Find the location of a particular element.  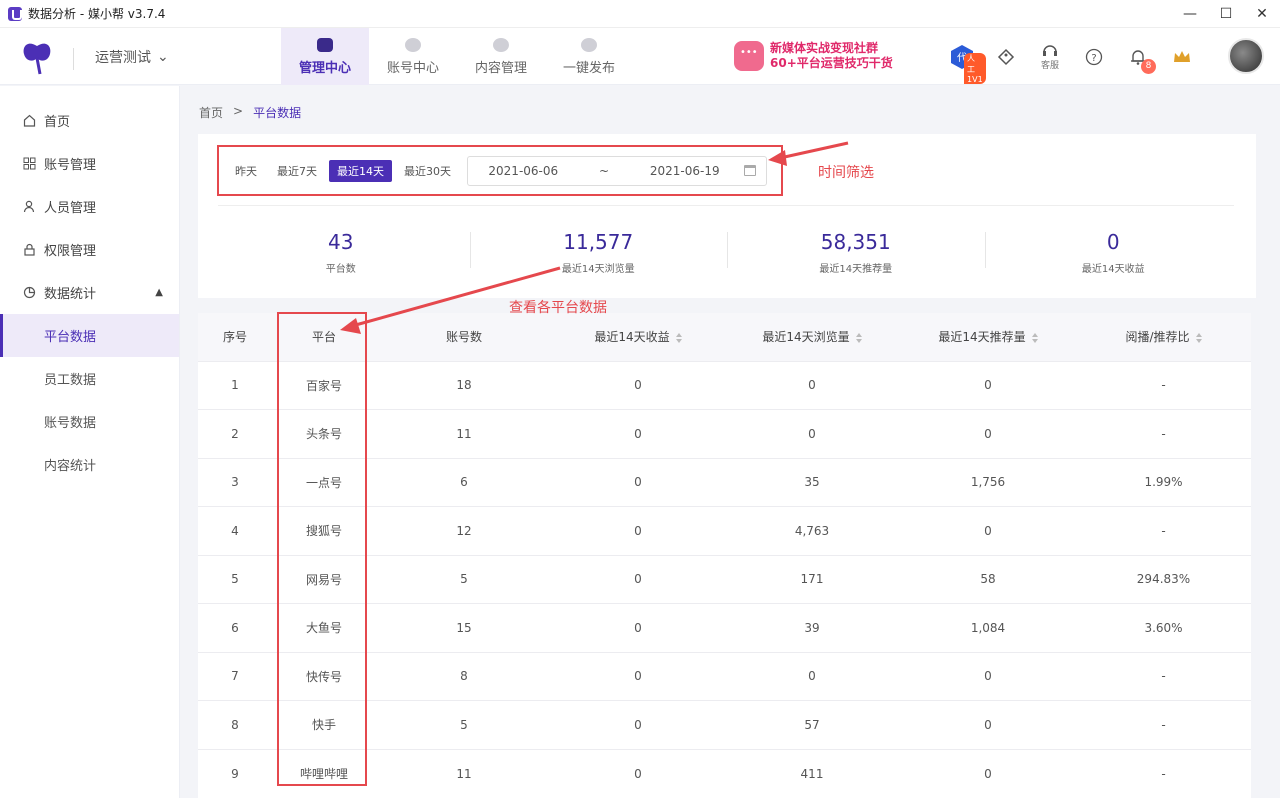

column-header-account-count: 账号数 is located at coordinates (464, 337).